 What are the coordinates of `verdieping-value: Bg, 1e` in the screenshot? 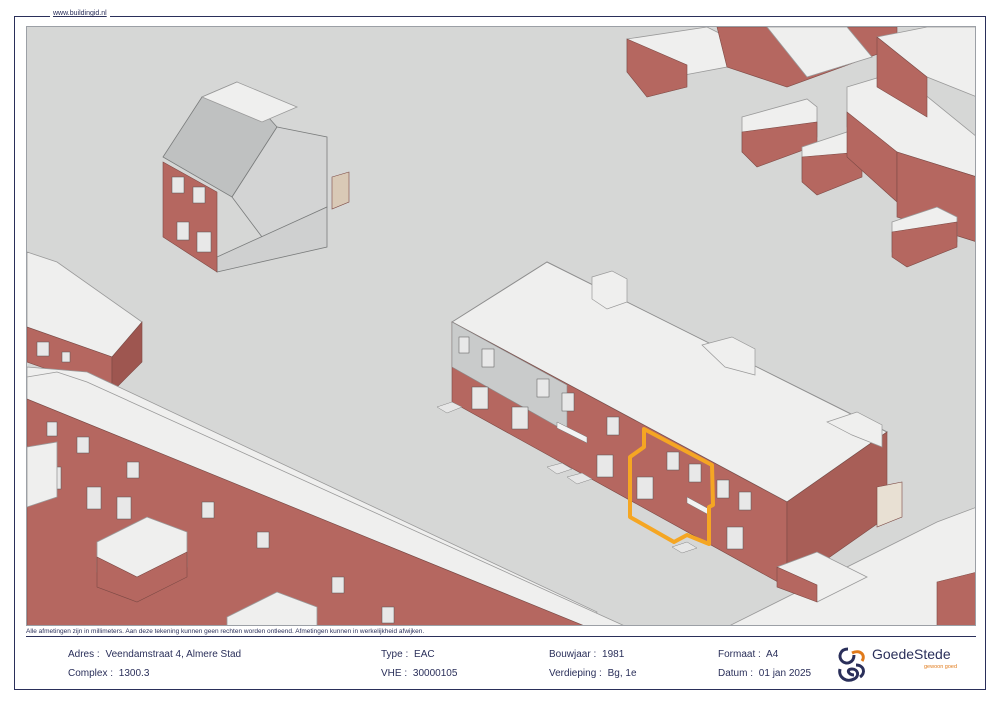 It's located at (622, 673).